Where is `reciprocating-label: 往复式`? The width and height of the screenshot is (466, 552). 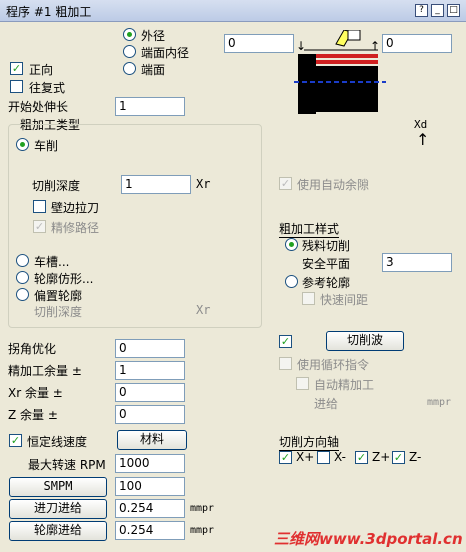
reciprocating-label: 往复式 is located at coordinates (47, 88).